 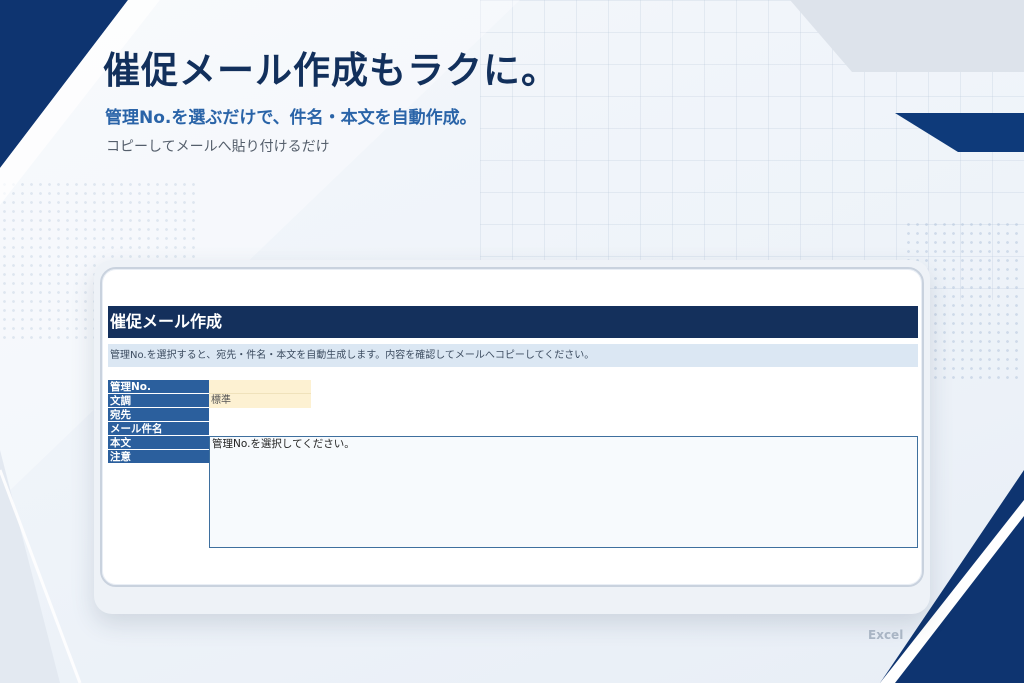 I want to click on label-tone: 文調, so click(x=158, y=401).